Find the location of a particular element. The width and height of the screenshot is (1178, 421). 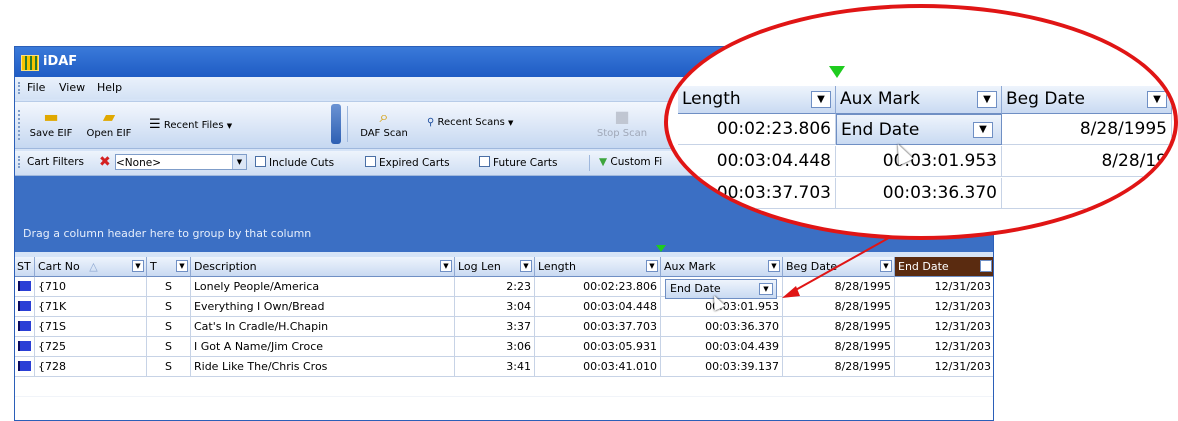

zoom-cell-length: 00:02:23.806 is located at coordinates (757, 129).